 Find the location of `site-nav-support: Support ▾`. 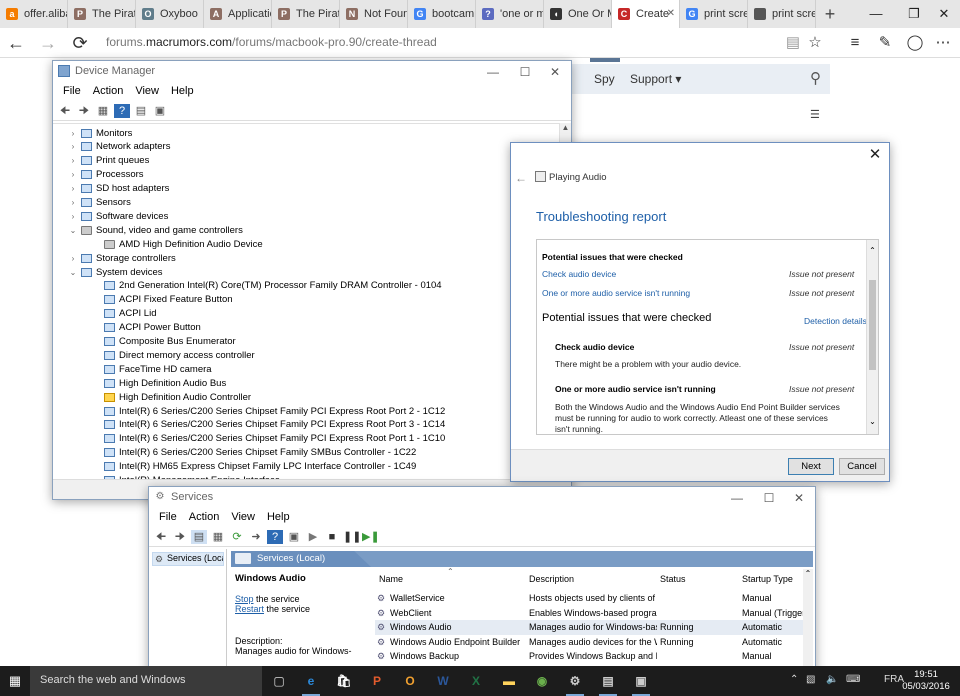

site-nav-support: Support ▾ is located at coordinates (655, 79).